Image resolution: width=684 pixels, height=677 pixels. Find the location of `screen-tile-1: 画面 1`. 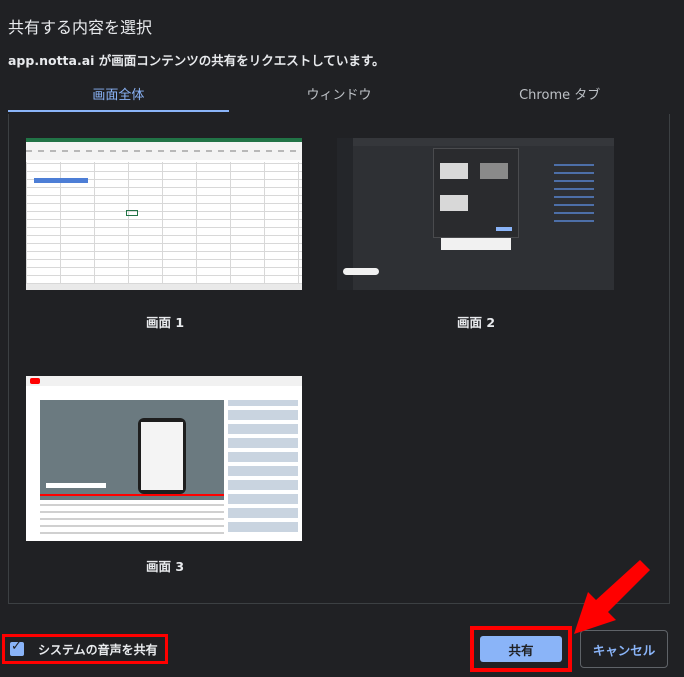

screen-tile-1: 画面 1 is located at coordinates (165, 238).